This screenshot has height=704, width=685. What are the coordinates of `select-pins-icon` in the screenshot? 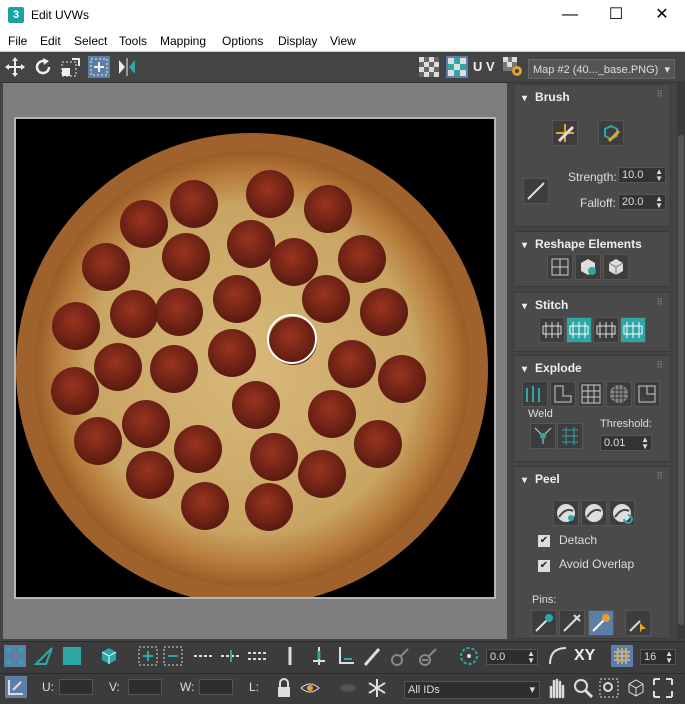 It's located at (638, 623).